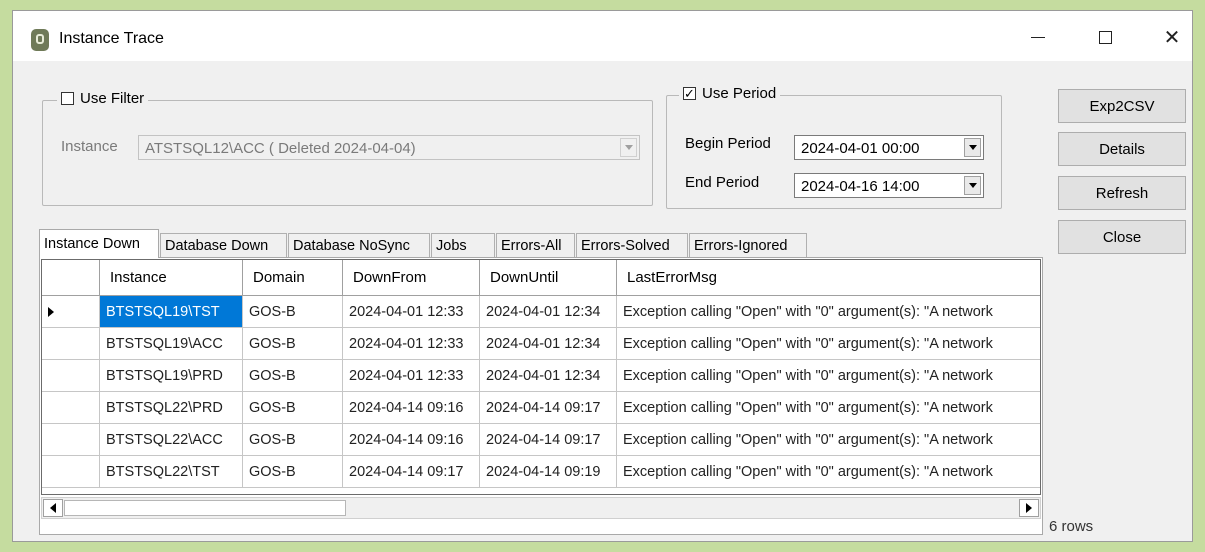 This screenshot has width=1205, height=552. Describe the element at coordinates (171, 278) in the screenshot. I see `column-header-instance: Instance` at that location.